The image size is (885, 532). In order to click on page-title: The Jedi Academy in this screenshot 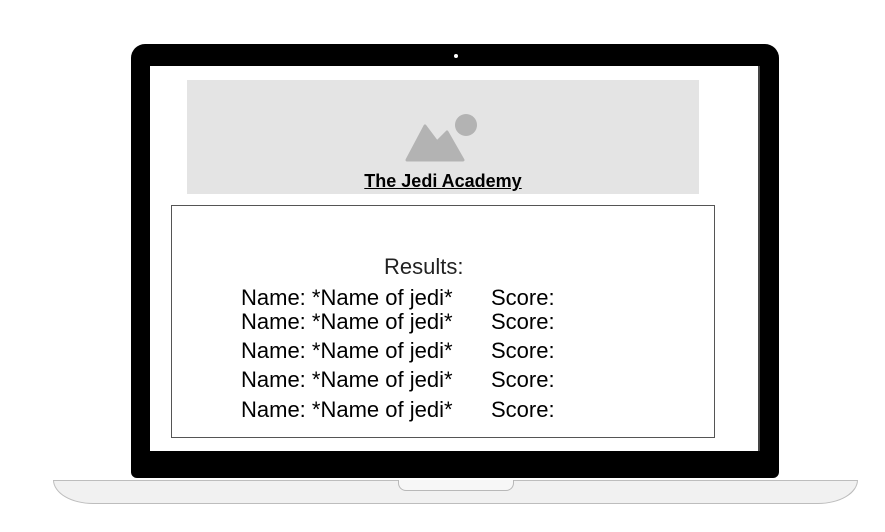, I will do `click(443, 181)`.